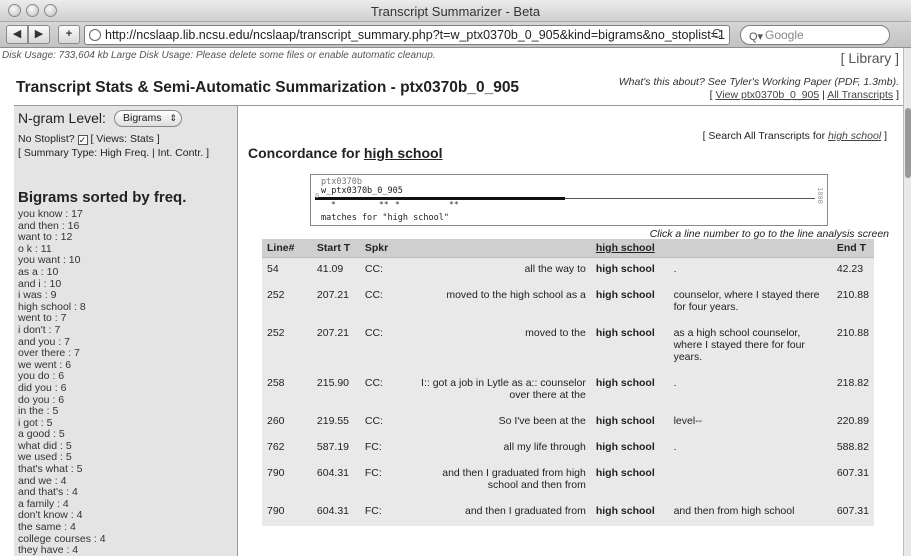 The height and width of the screenshot is (556, 911). What do you see at coordinates (95, 35) in the screenshot?
I see `globe-icon` at bounding box center [95, 35].